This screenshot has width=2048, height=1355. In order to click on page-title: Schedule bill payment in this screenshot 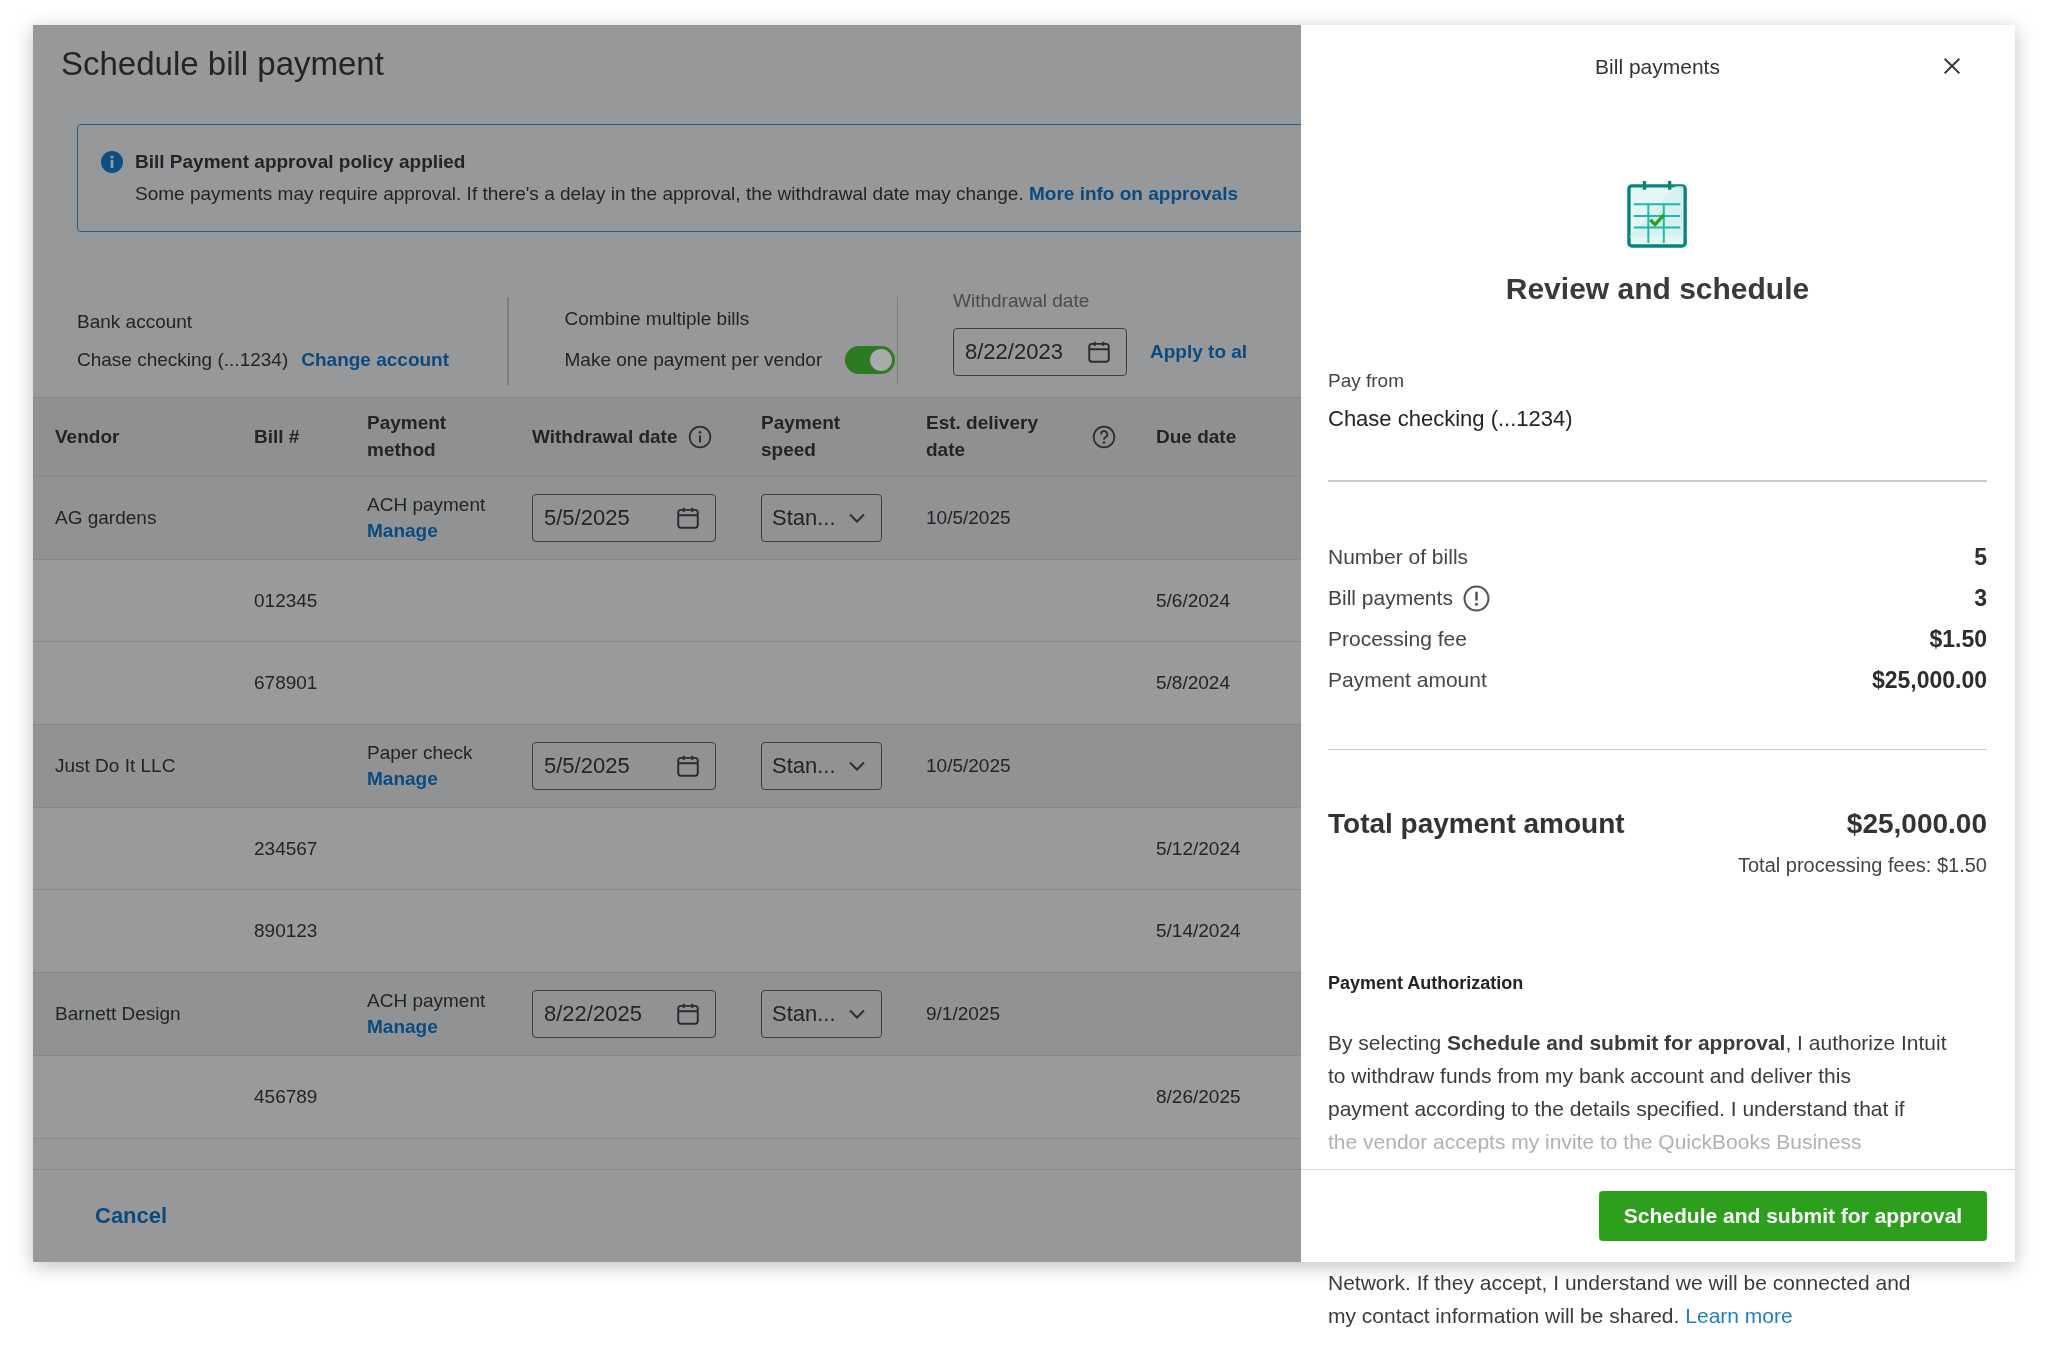, I will do `click(222, 64)`.